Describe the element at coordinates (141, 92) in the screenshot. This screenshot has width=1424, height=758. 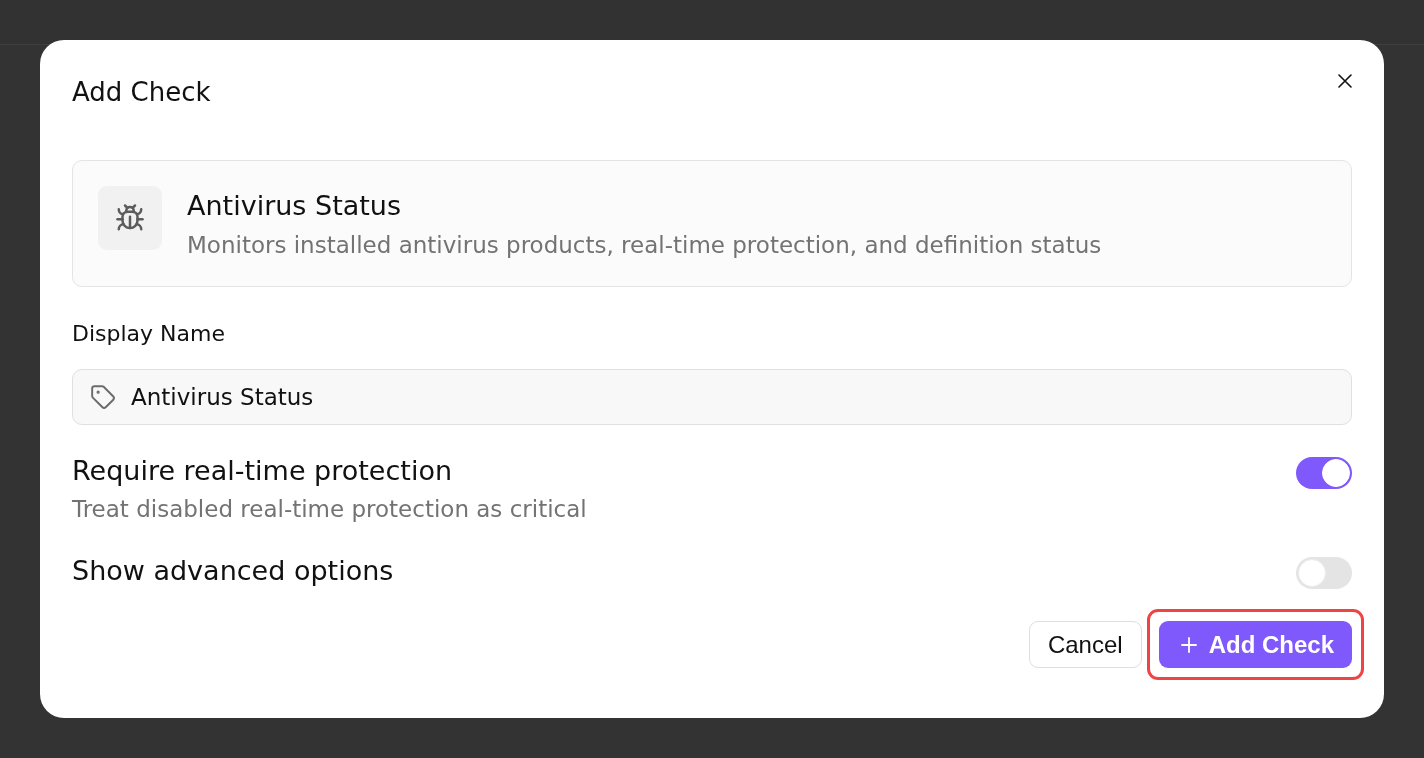
I see `dialog-title: Add Check` at that location.